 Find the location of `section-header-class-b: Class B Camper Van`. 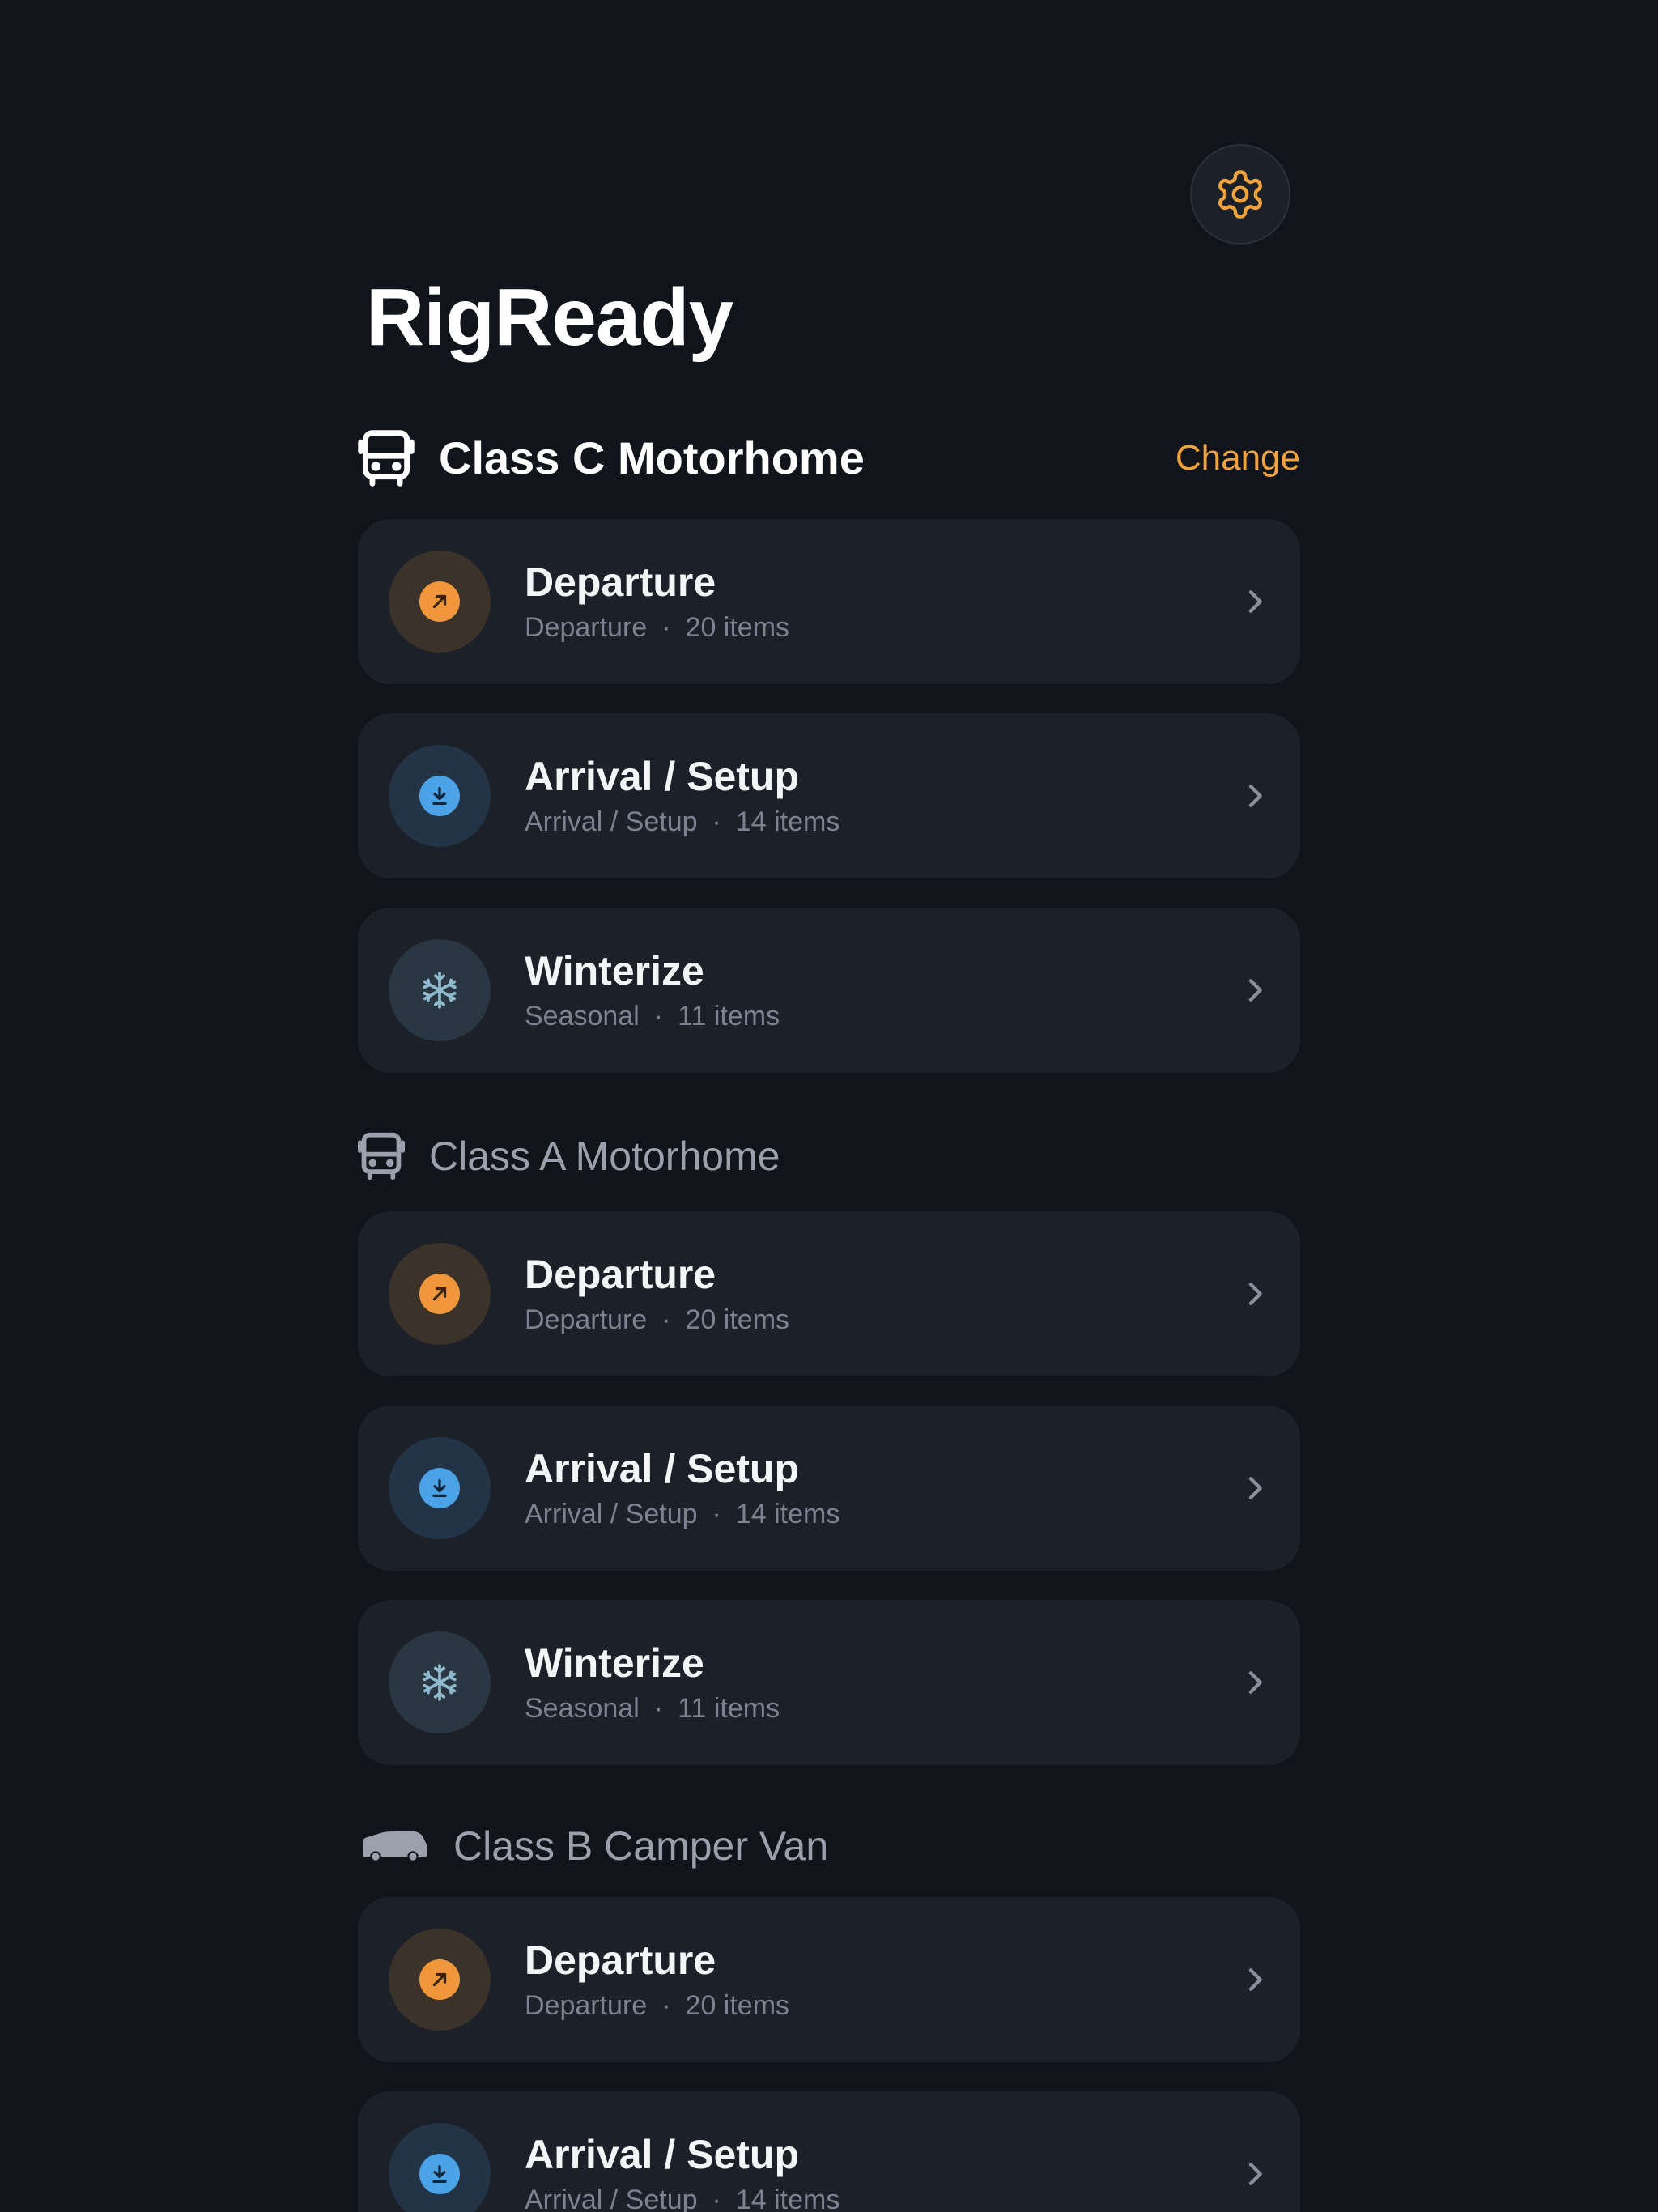

section-header-class-b: Class B Camper Van is located at coordinates (829, 1846).